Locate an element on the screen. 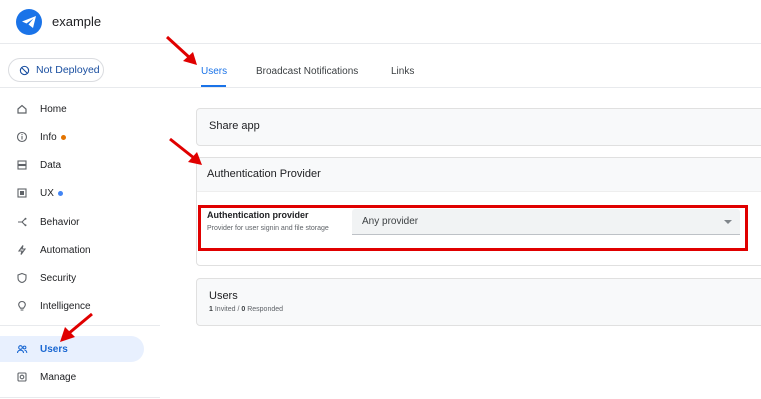 The height and width of the screenshot is (399, 761). tab-broadcast-notifications: Broadcast Notifications is located at coordinates (307, 71).